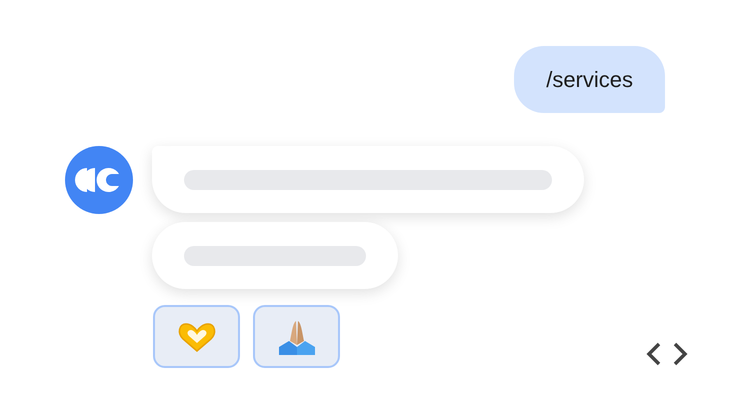 This screenshot has height=415, width=739. What do you see at coordinates (667, 354) in the screenshot?
I see `code-icon` at bounding box center [667, 354].